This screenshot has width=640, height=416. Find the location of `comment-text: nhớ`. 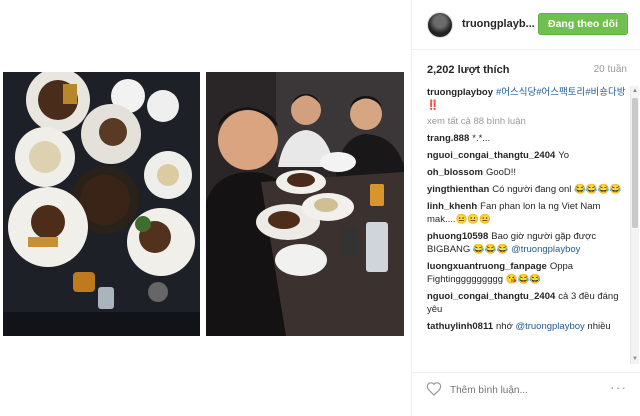

comment-text: nhớ is located at coordinates (504, 326).